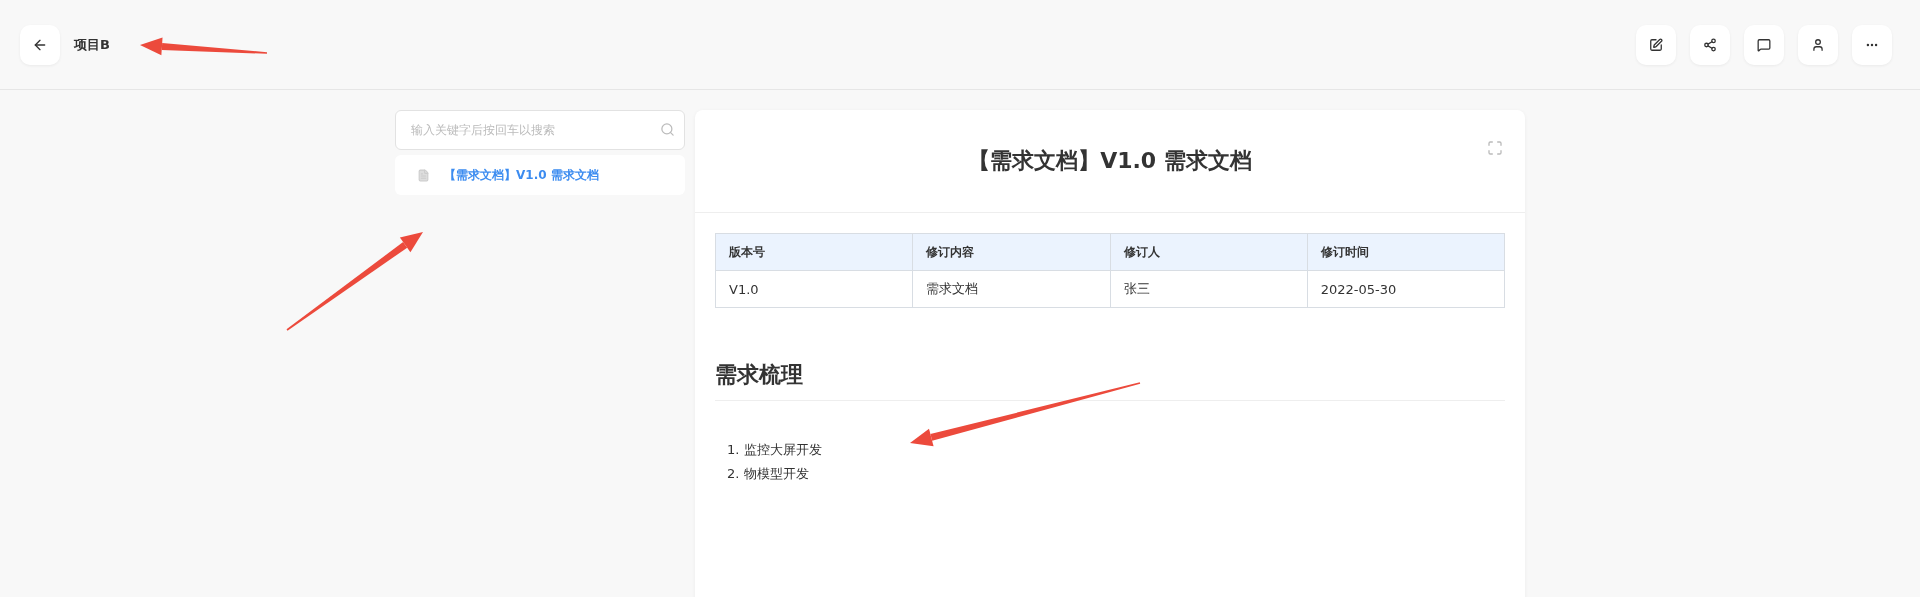 This screenshot has height=597, width=1920. I want to click on list-item: 1. 监控大屏开发, so click(775, 450).